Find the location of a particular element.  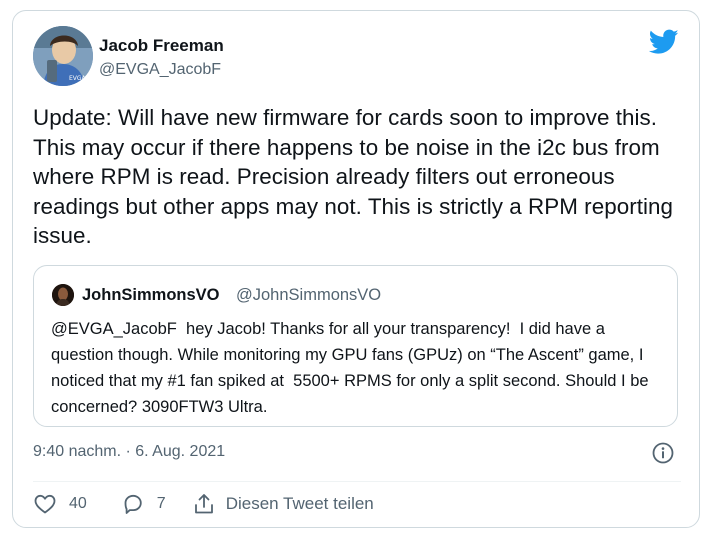

quote-author-avatar is located at coordinates (63, 295).